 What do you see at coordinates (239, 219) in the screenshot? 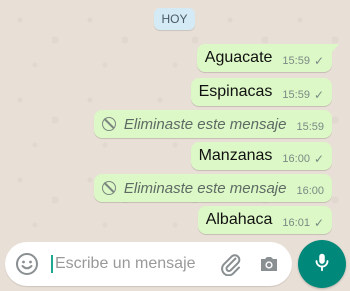
I see `message-text: Albahaca` at bounding box center [239, 219].